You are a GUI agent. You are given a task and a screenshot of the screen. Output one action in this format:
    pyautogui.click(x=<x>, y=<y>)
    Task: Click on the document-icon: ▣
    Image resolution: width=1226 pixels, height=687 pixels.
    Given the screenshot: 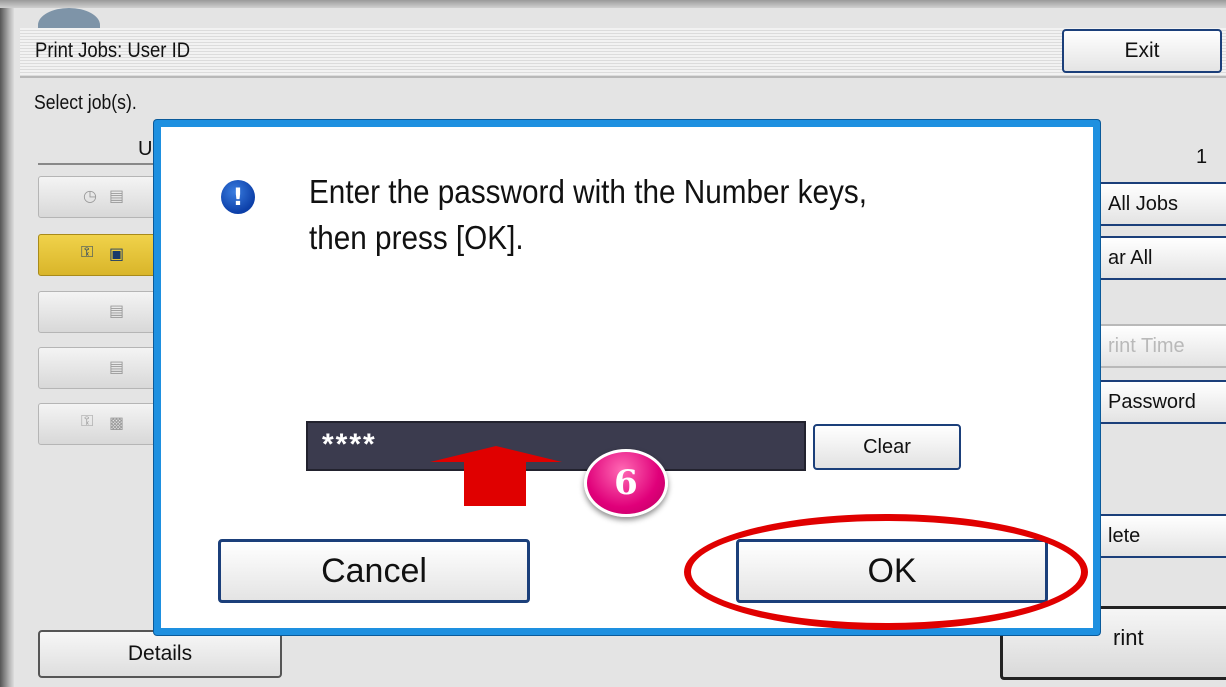 What is the action you would take?
    pyautogui.click(x=117, y=254)
    